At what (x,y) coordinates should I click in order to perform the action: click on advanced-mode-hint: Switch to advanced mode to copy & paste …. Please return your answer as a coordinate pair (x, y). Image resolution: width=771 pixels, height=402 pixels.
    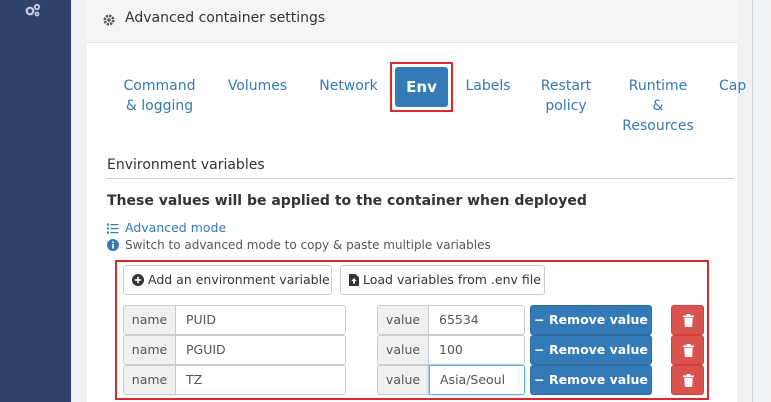
    Looking at the image, I should click on (299, 245).